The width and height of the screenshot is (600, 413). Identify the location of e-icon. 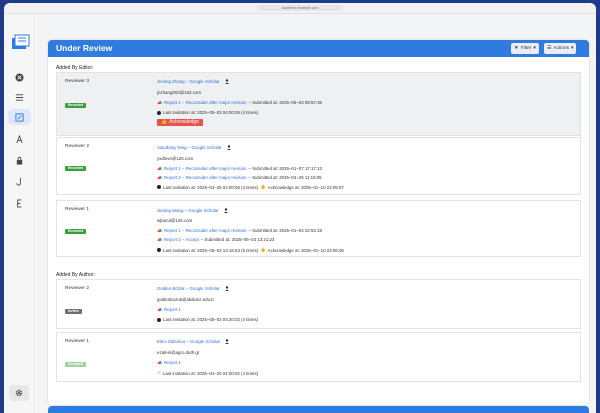
(19, 203).